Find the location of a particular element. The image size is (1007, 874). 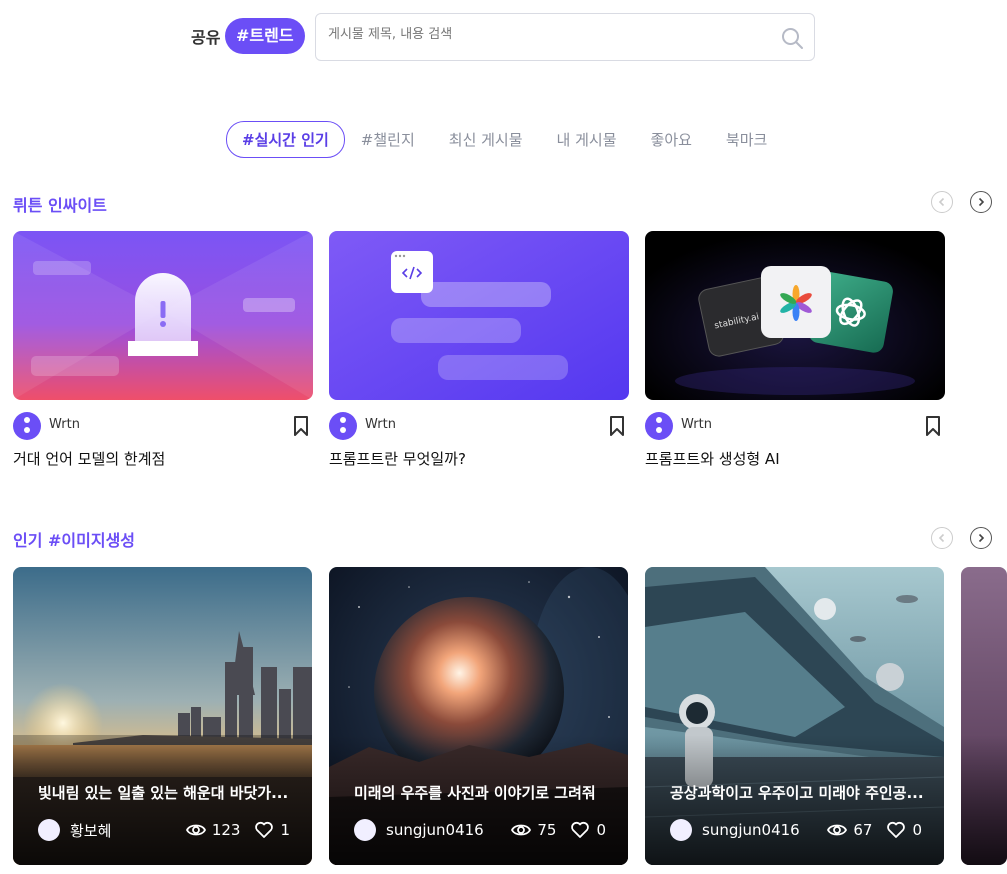

like-count: 1 is located at coordinates (285, 830).